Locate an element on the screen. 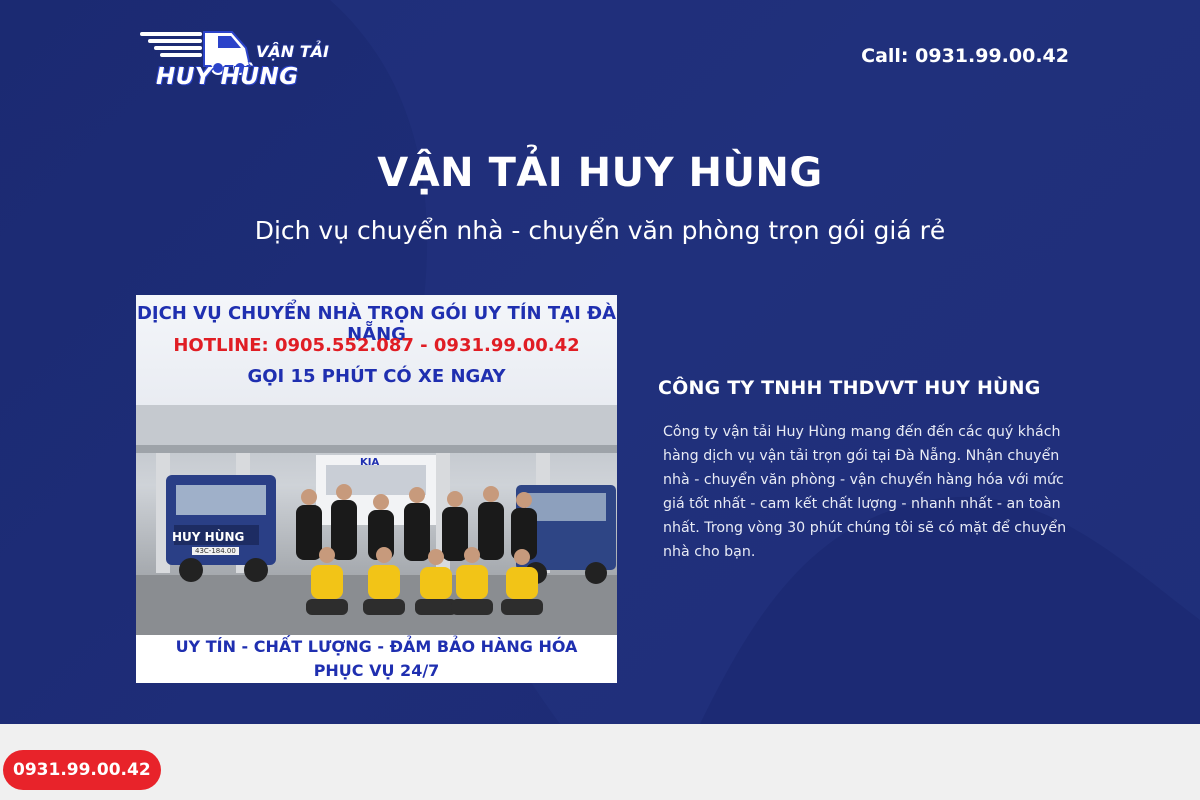  company-name: CÔNG TY TNHH THDVVT HUY HÙNG is located at coordinates (849, 388).